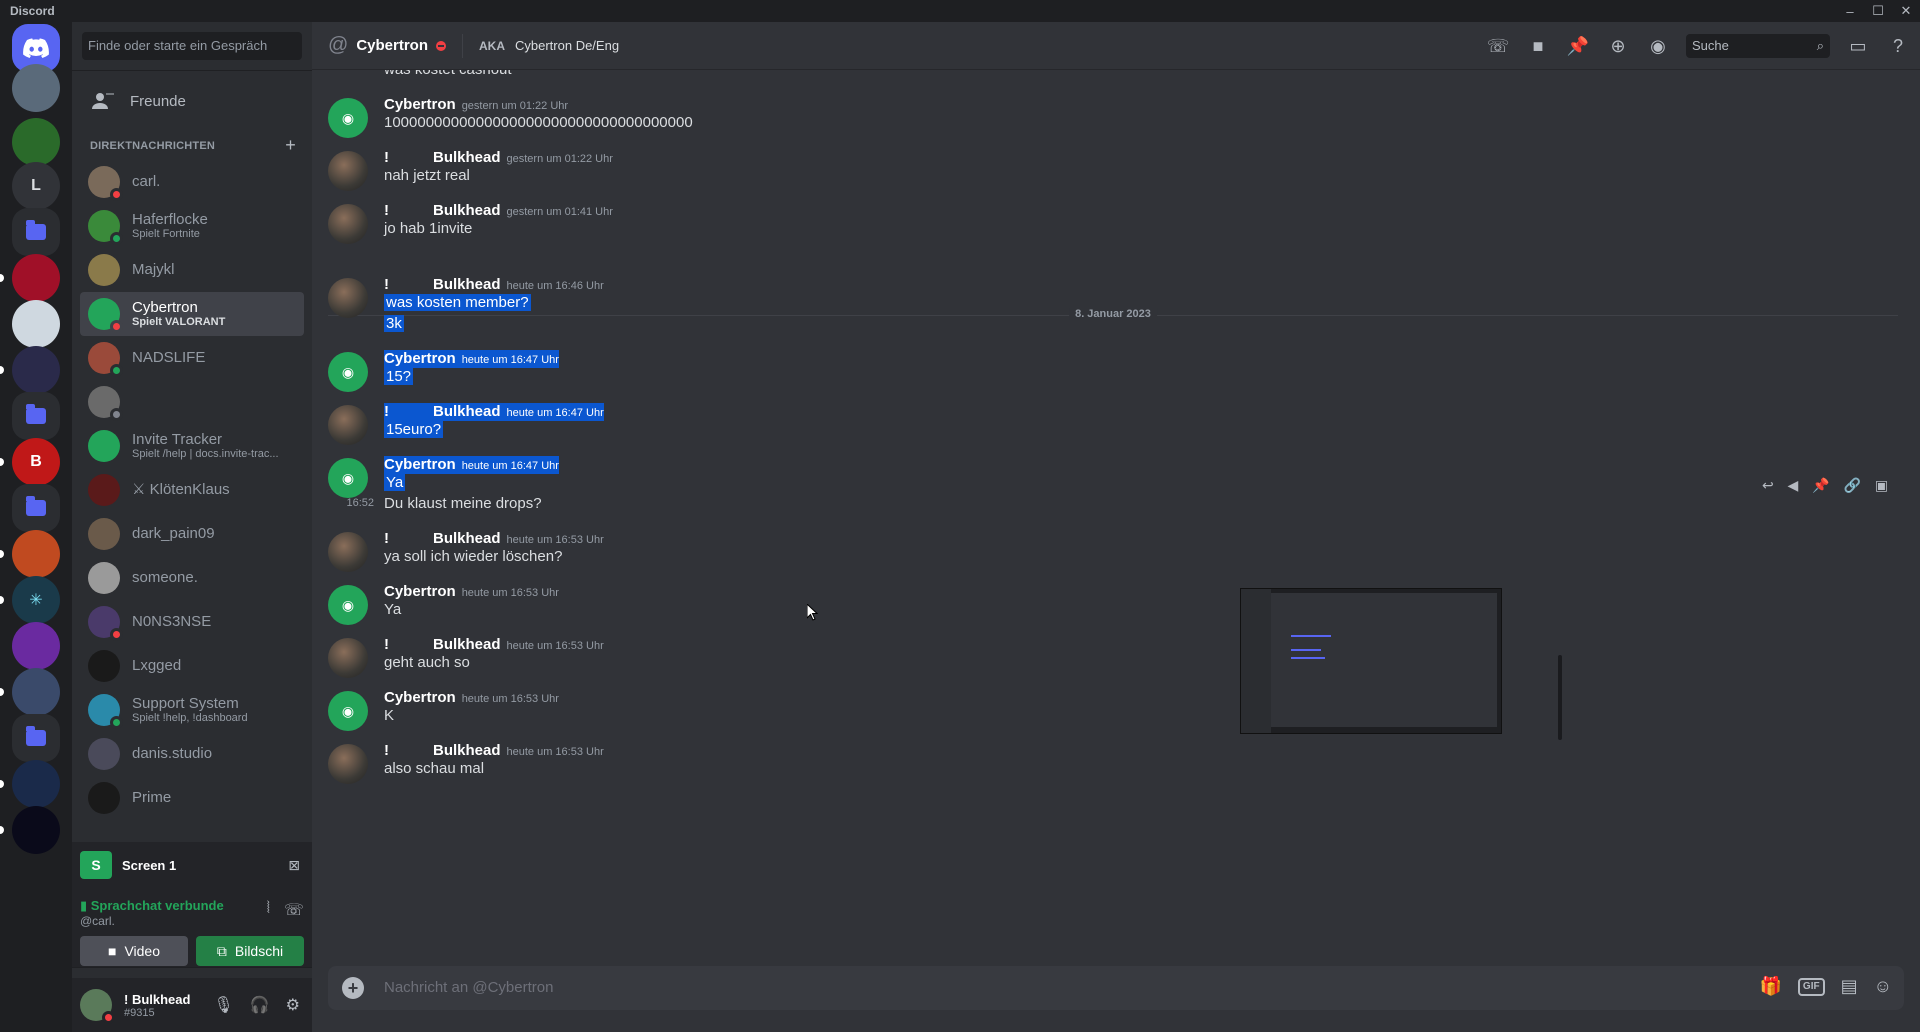 The width and height of the screenshot is (1920, 1032). What do you see at coordinates (192, 754) in the screenshot?
I see `dm-item: danis.studio` at bounding box center [192, 754].